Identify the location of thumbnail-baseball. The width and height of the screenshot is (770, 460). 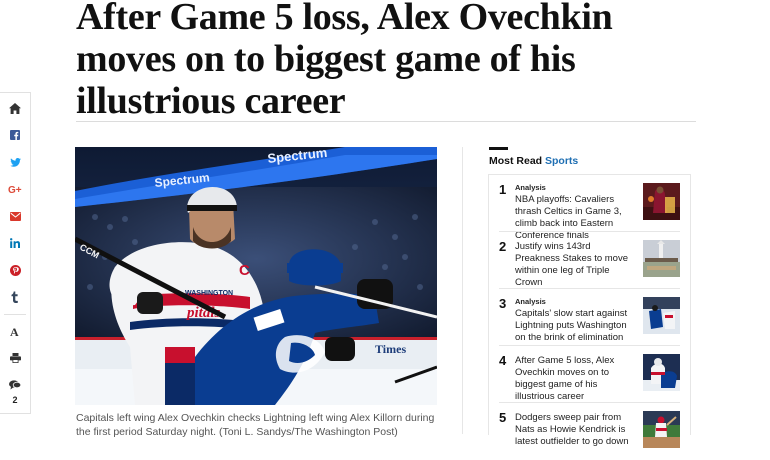
(661, 429).